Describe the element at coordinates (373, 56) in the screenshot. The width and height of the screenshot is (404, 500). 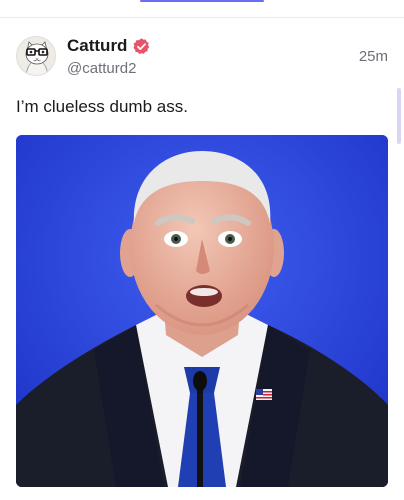
I see `post-timestamp: 25m` at that location.